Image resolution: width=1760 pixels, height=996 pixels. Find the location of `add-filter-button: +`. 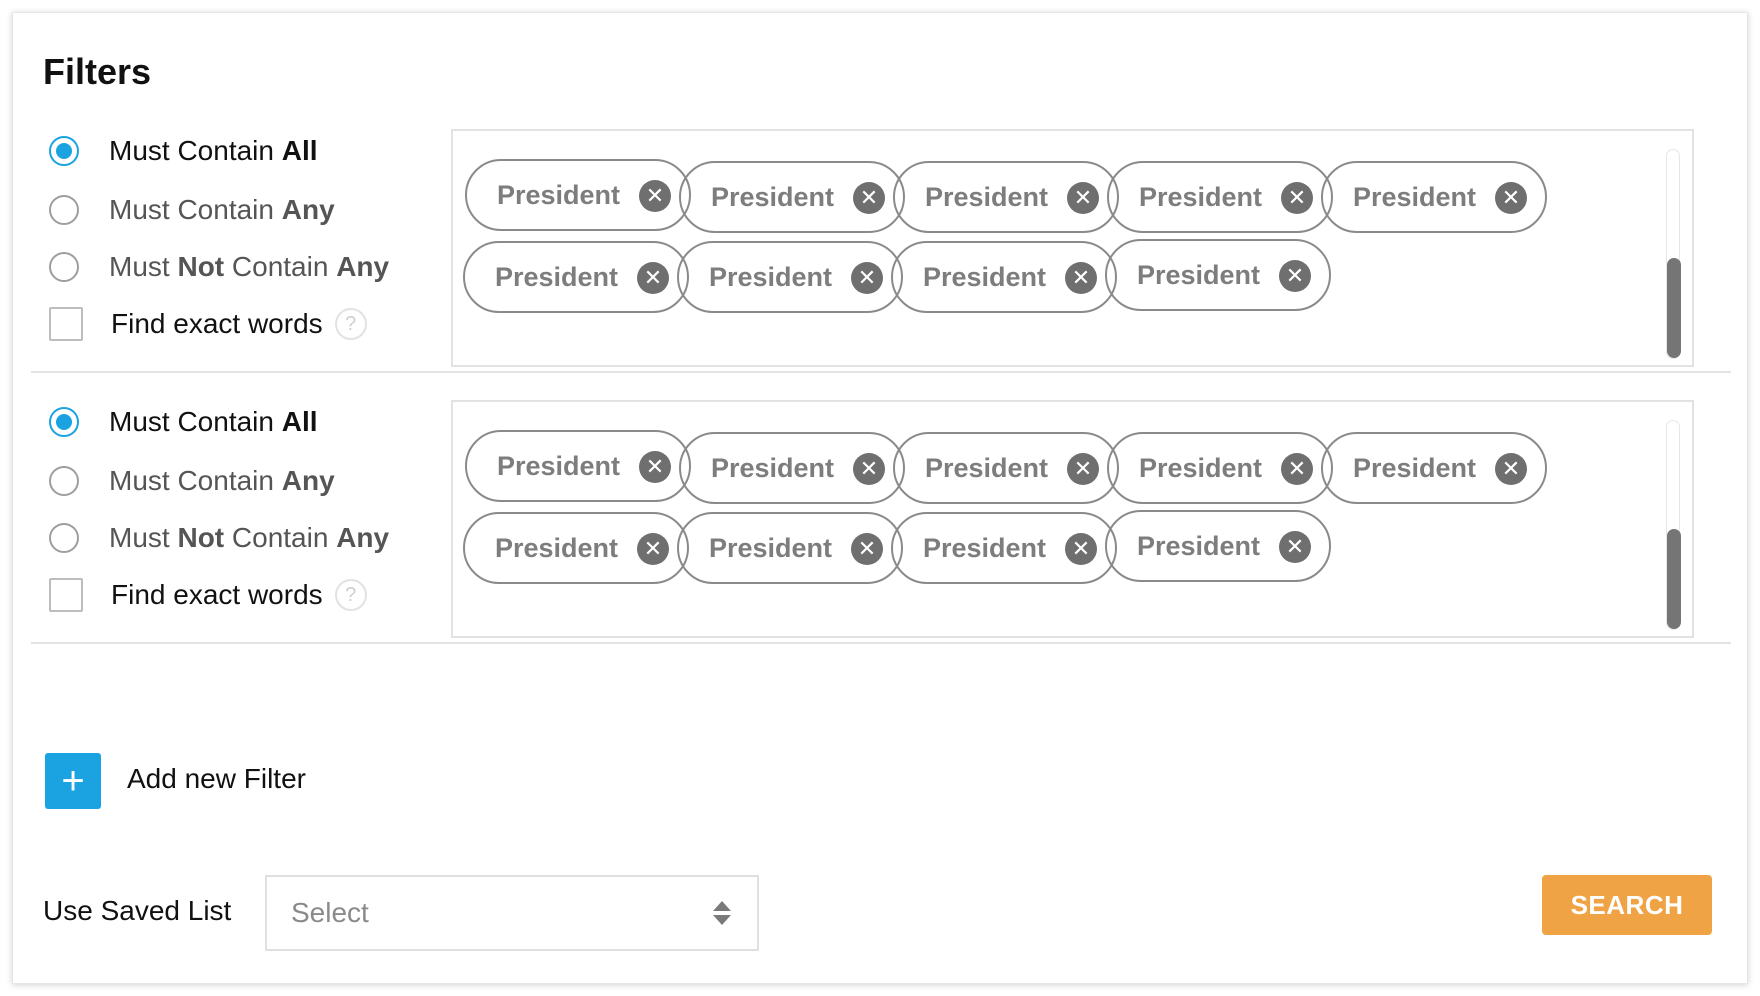

add-filter-button: + is located at coordinates (73, 781).